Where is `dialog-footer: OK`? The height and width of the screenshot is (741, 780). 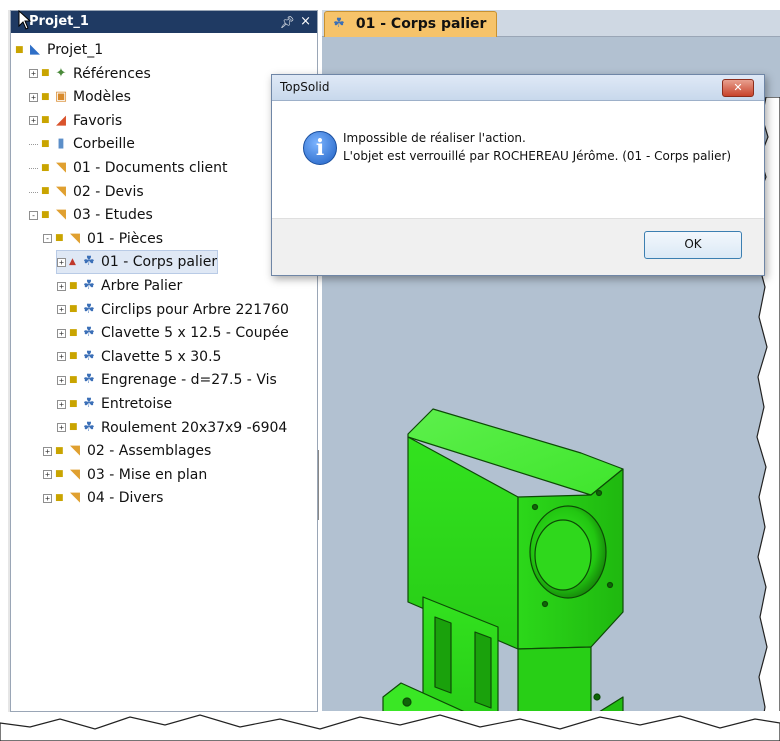
dialog-footer: OK is located at coordinates (518, 246).